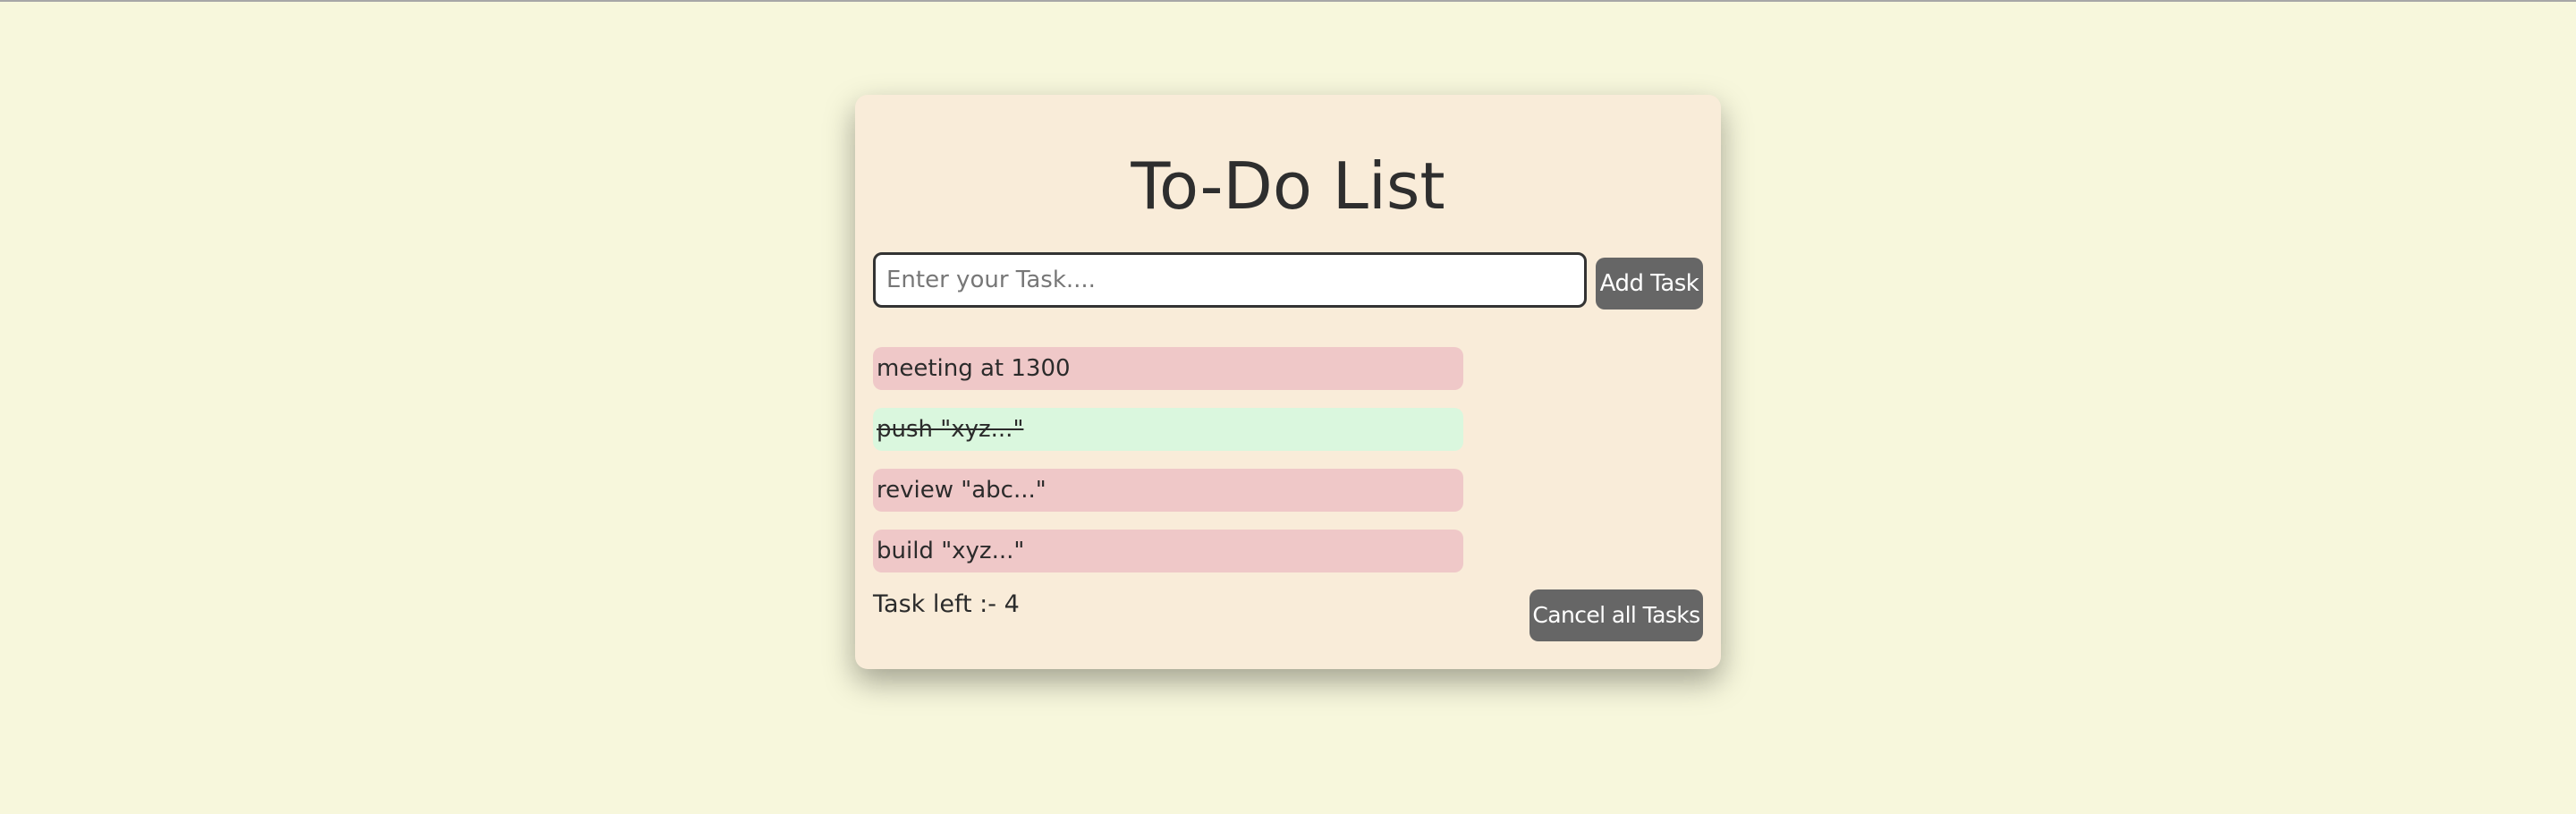 This screenshot has height=814, width=2576. Describe the element at coordinates (1168, 491) in the screenshot. I see `task-item: review "abc..."` at that location.